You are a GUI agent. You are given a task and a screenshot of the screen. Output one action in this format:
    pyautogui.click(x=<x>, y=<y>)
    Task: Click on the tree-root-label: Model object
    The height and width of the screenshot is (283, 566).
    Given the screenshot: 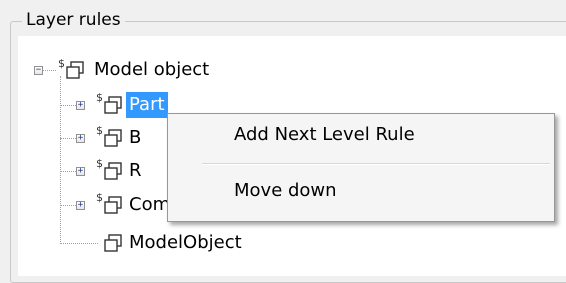 What is the action you would take?
    pyautogui.click(x=151, y=70)
    